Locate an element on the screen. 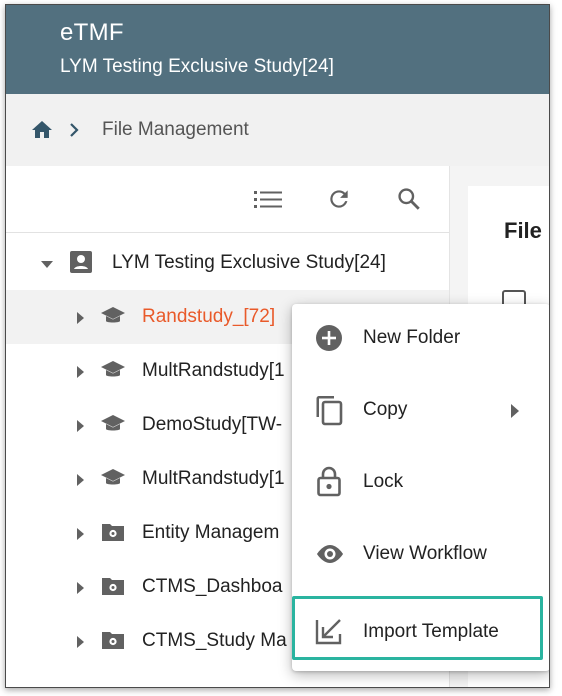 This screenshot has height=696, width=562. menu-item-view-workflow: View Workflow is located at coordinates (420, 554).